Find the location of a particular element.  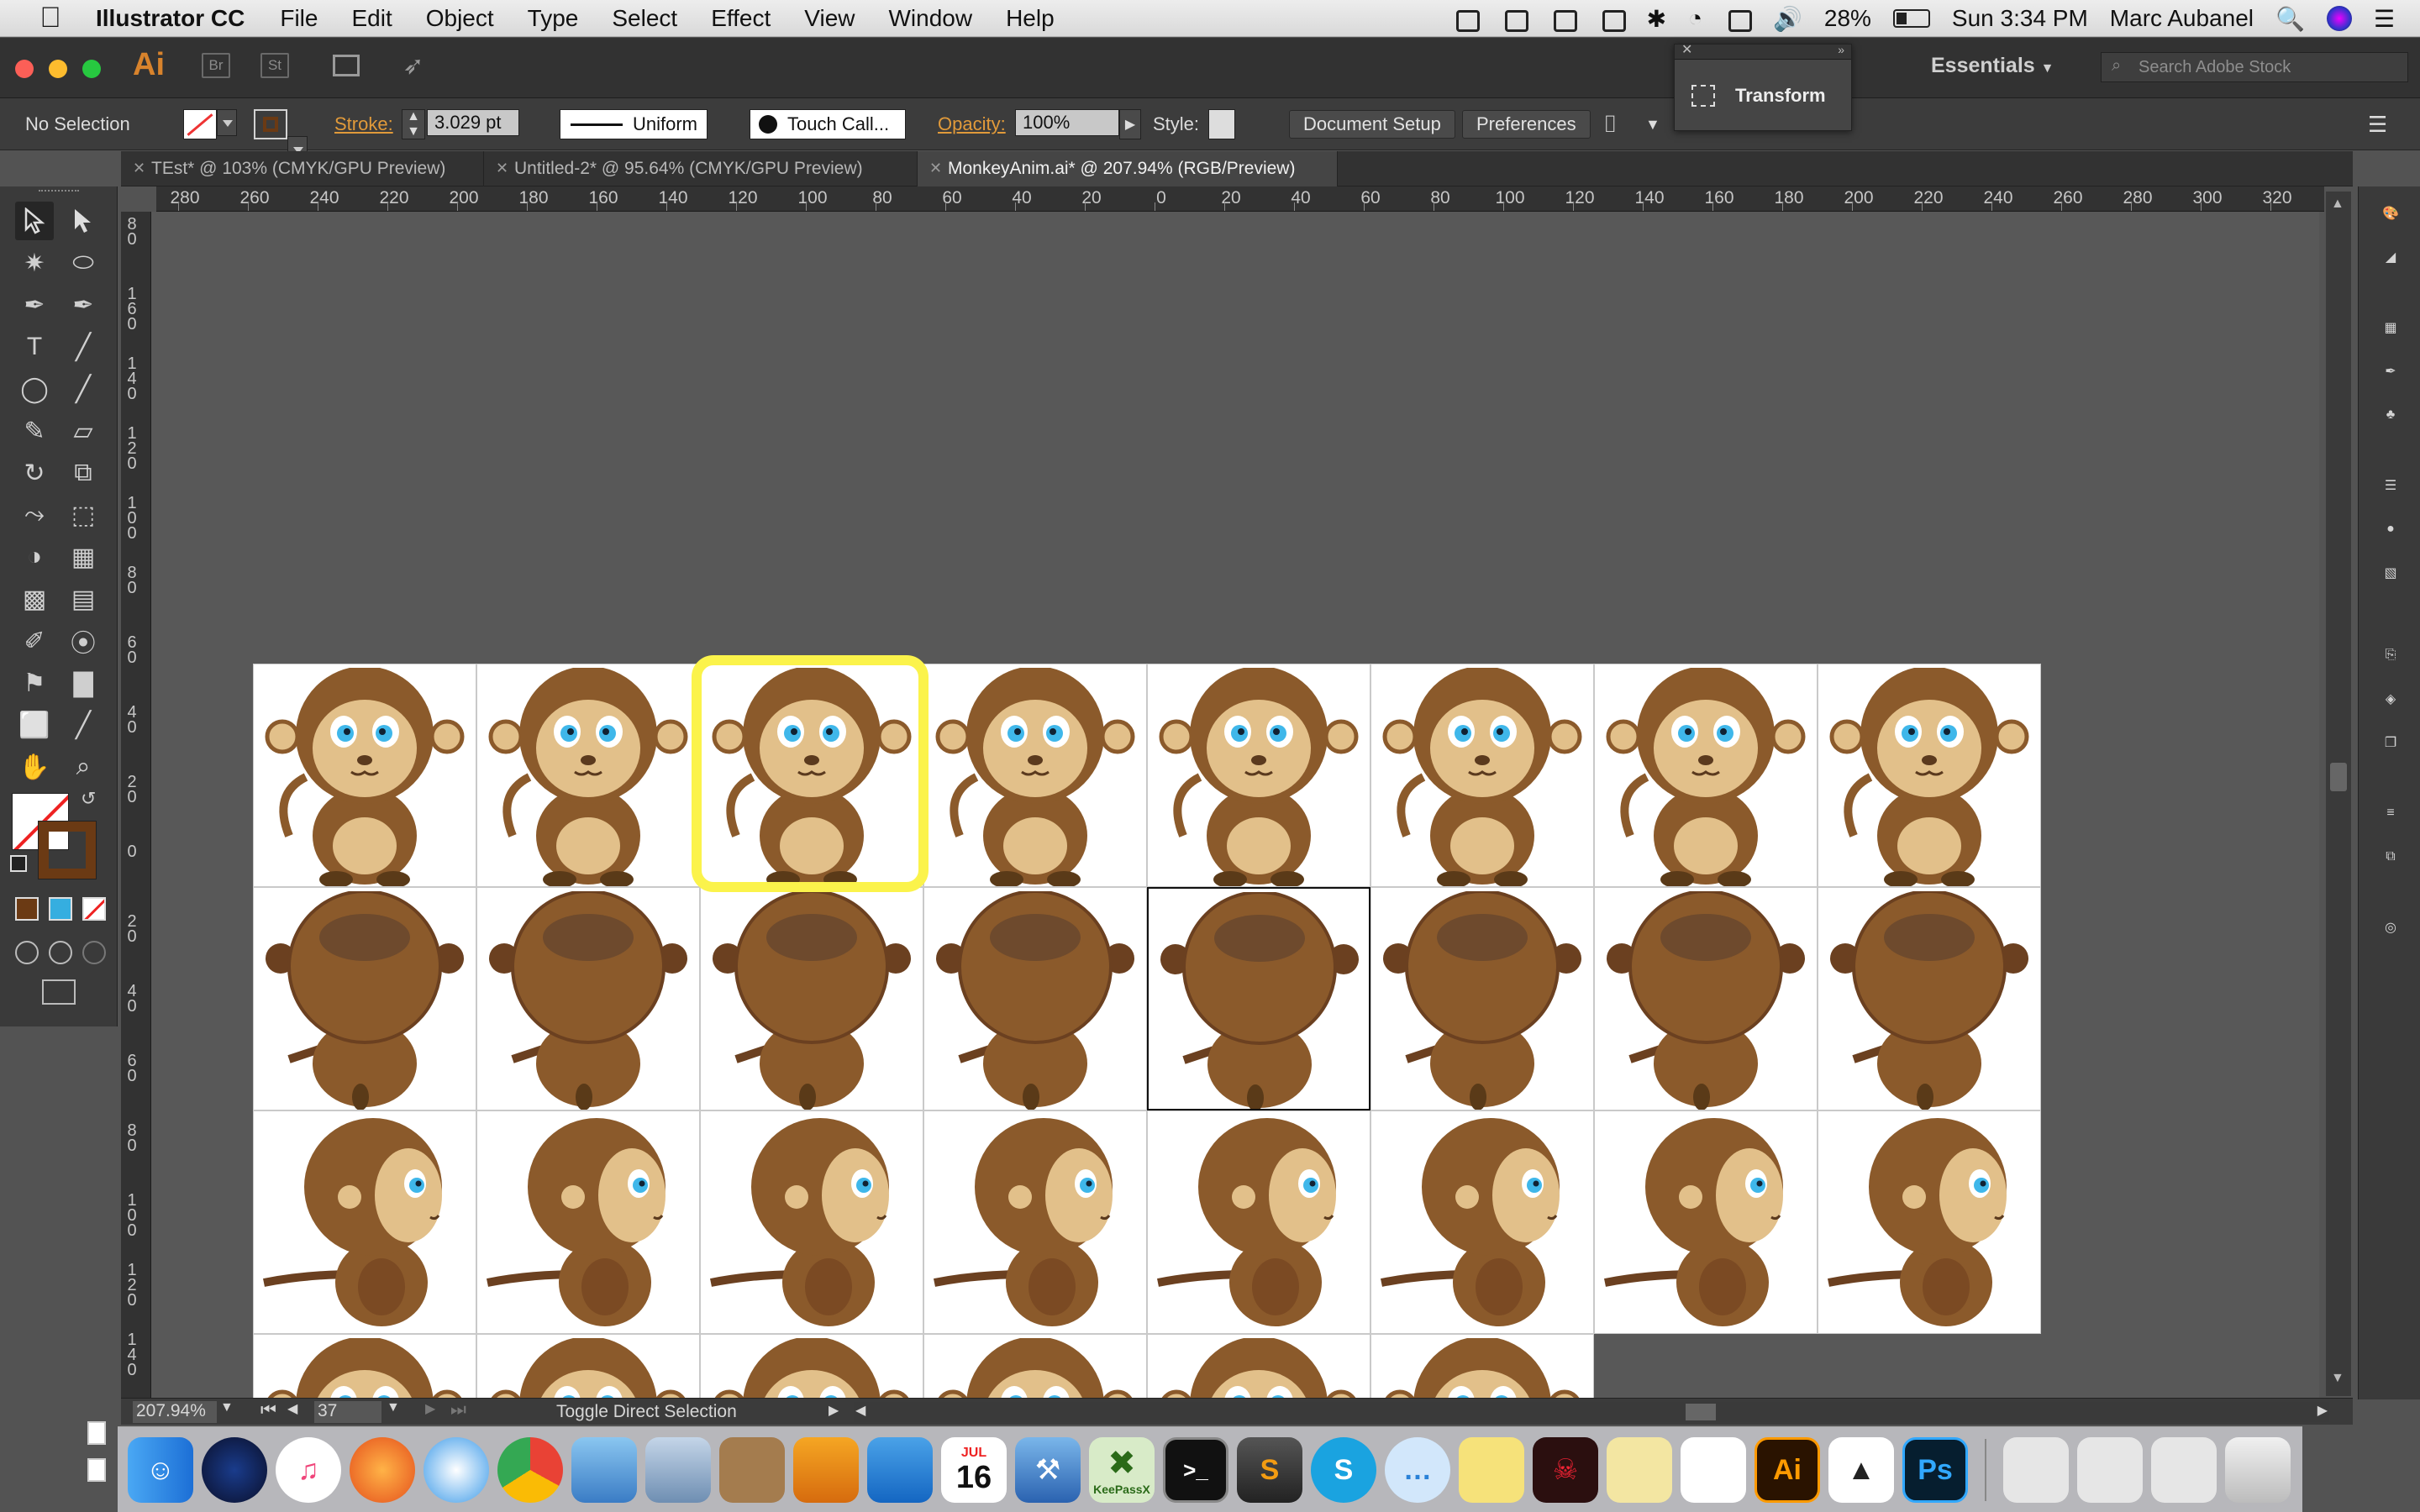

finder-icon: ☺ is located at coordinates (161, 1470).